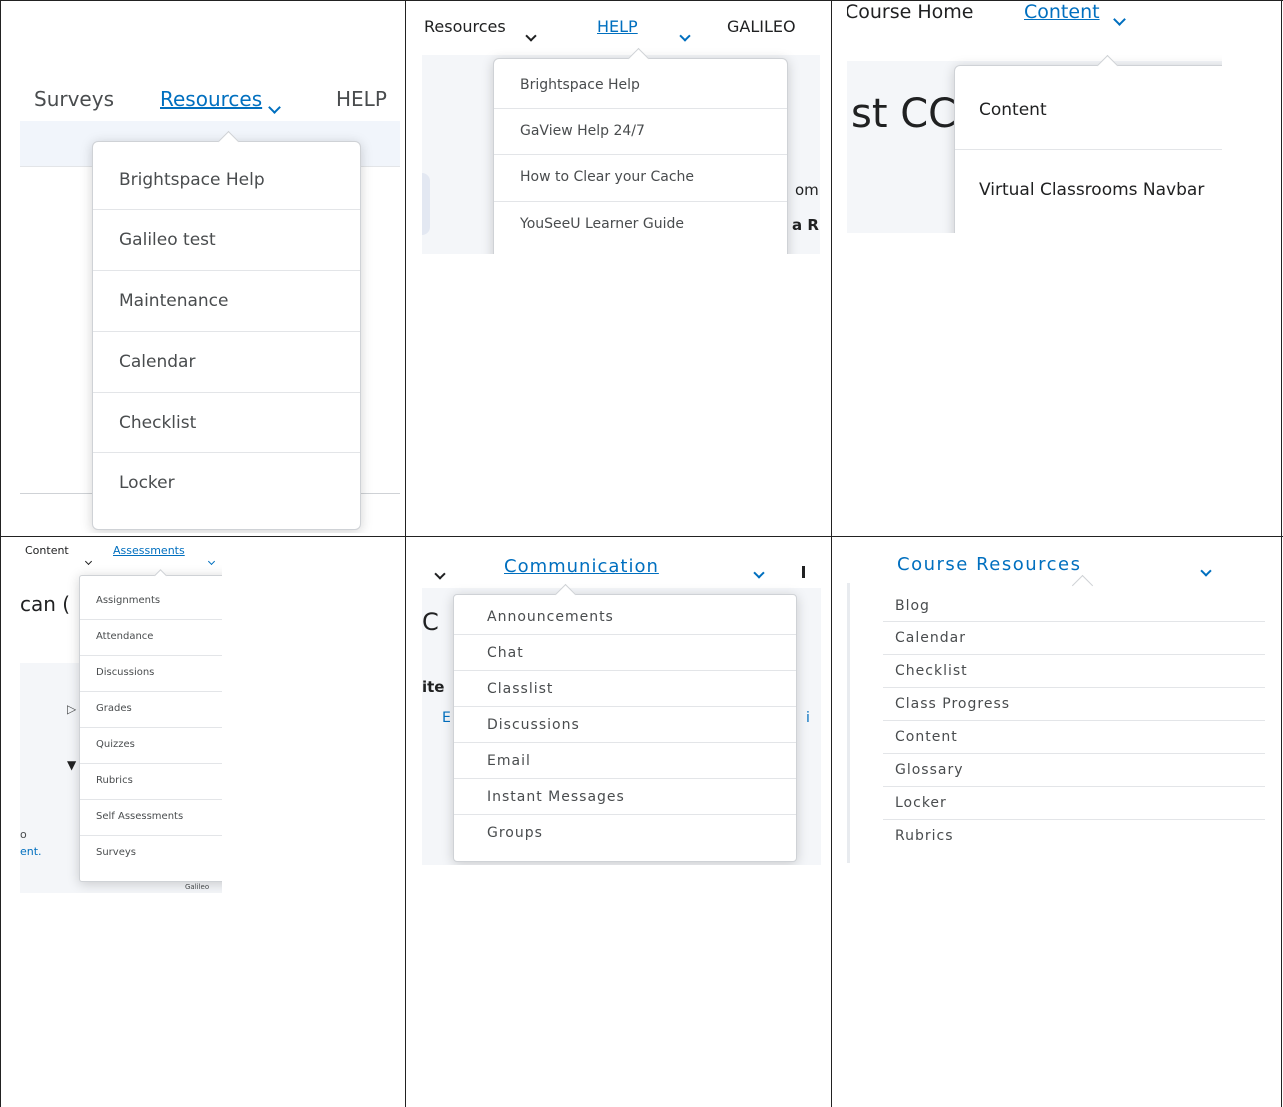 This screenshot has width=1283, height=1107. I want to click on background-text: E, so click(446, 718).